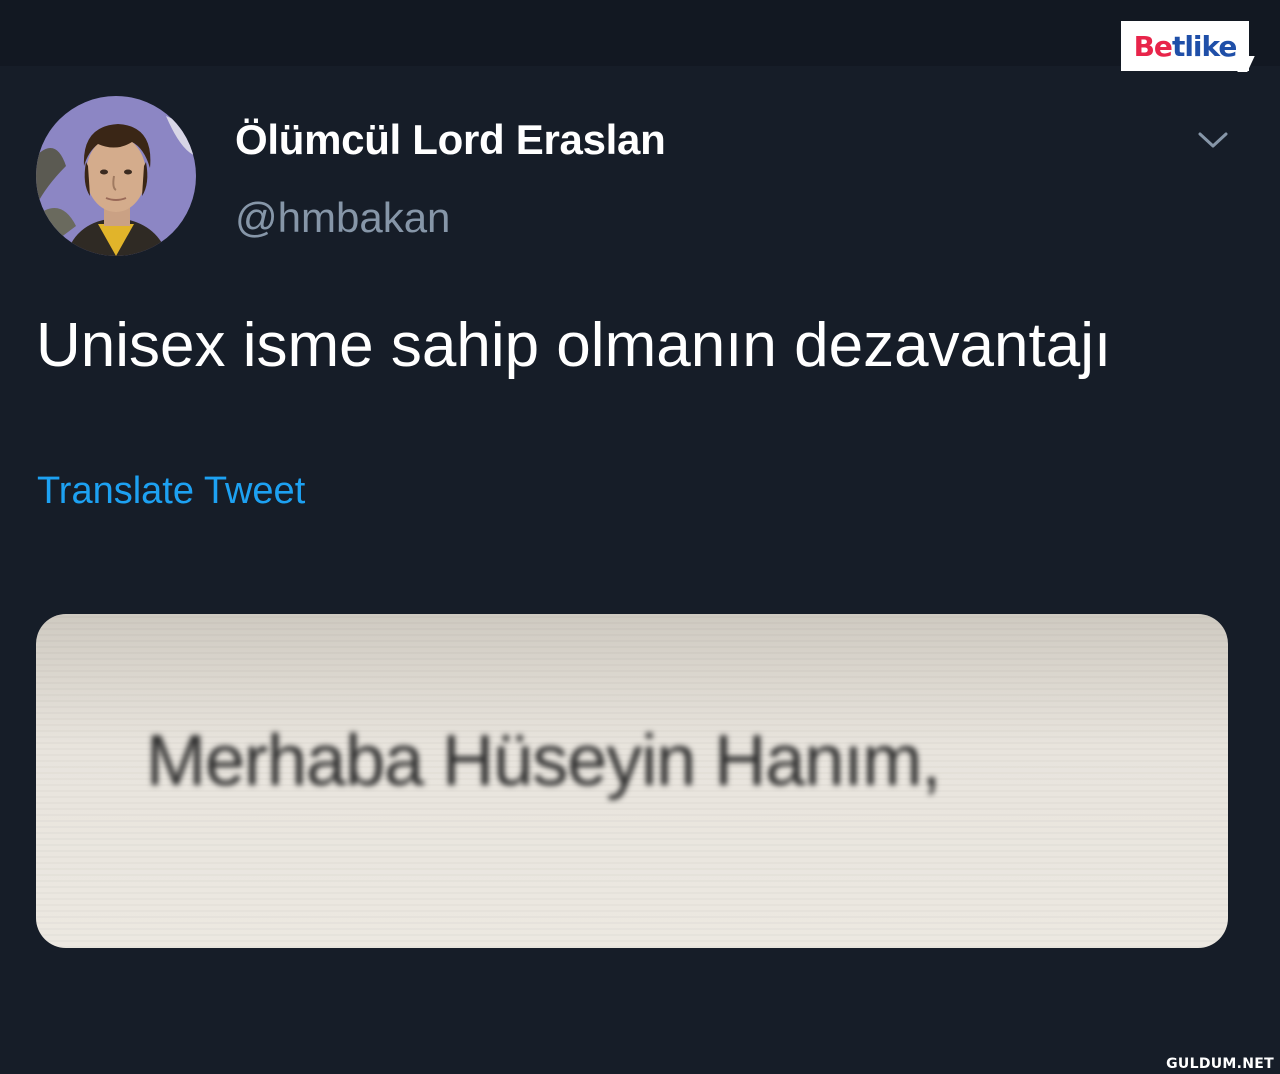  Describe the element at coordinates (1204, 46) in the screenshot. I see `brand-logo-part2: tlike` at that location.